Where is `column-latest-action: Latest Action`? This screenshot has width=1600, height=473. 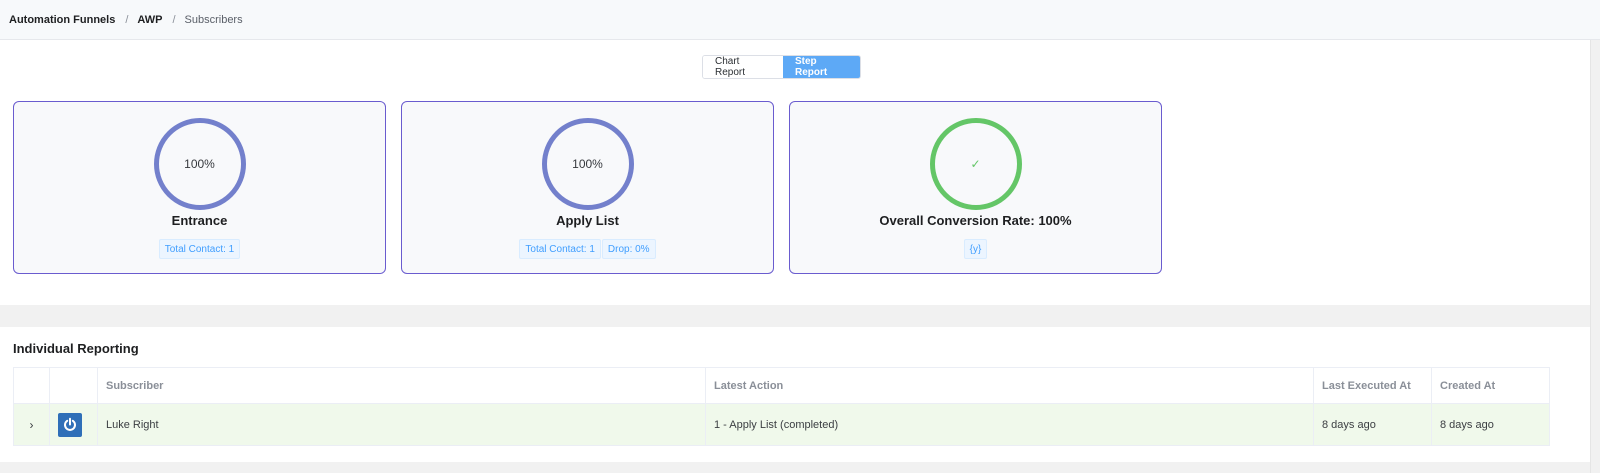 column-latest-action: Latest Action is located at coordinates (1009, 385).